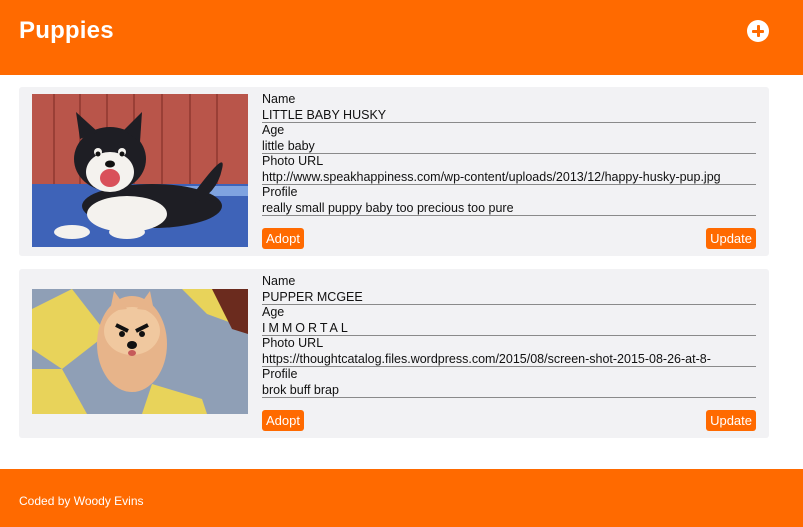 The width and height of the screenshot is (803, 527). What do you see at coordinates (401, 498) in the screenshot?
I see `app-footer: Coded by Woody Evins` at bounding box center [401, 498].